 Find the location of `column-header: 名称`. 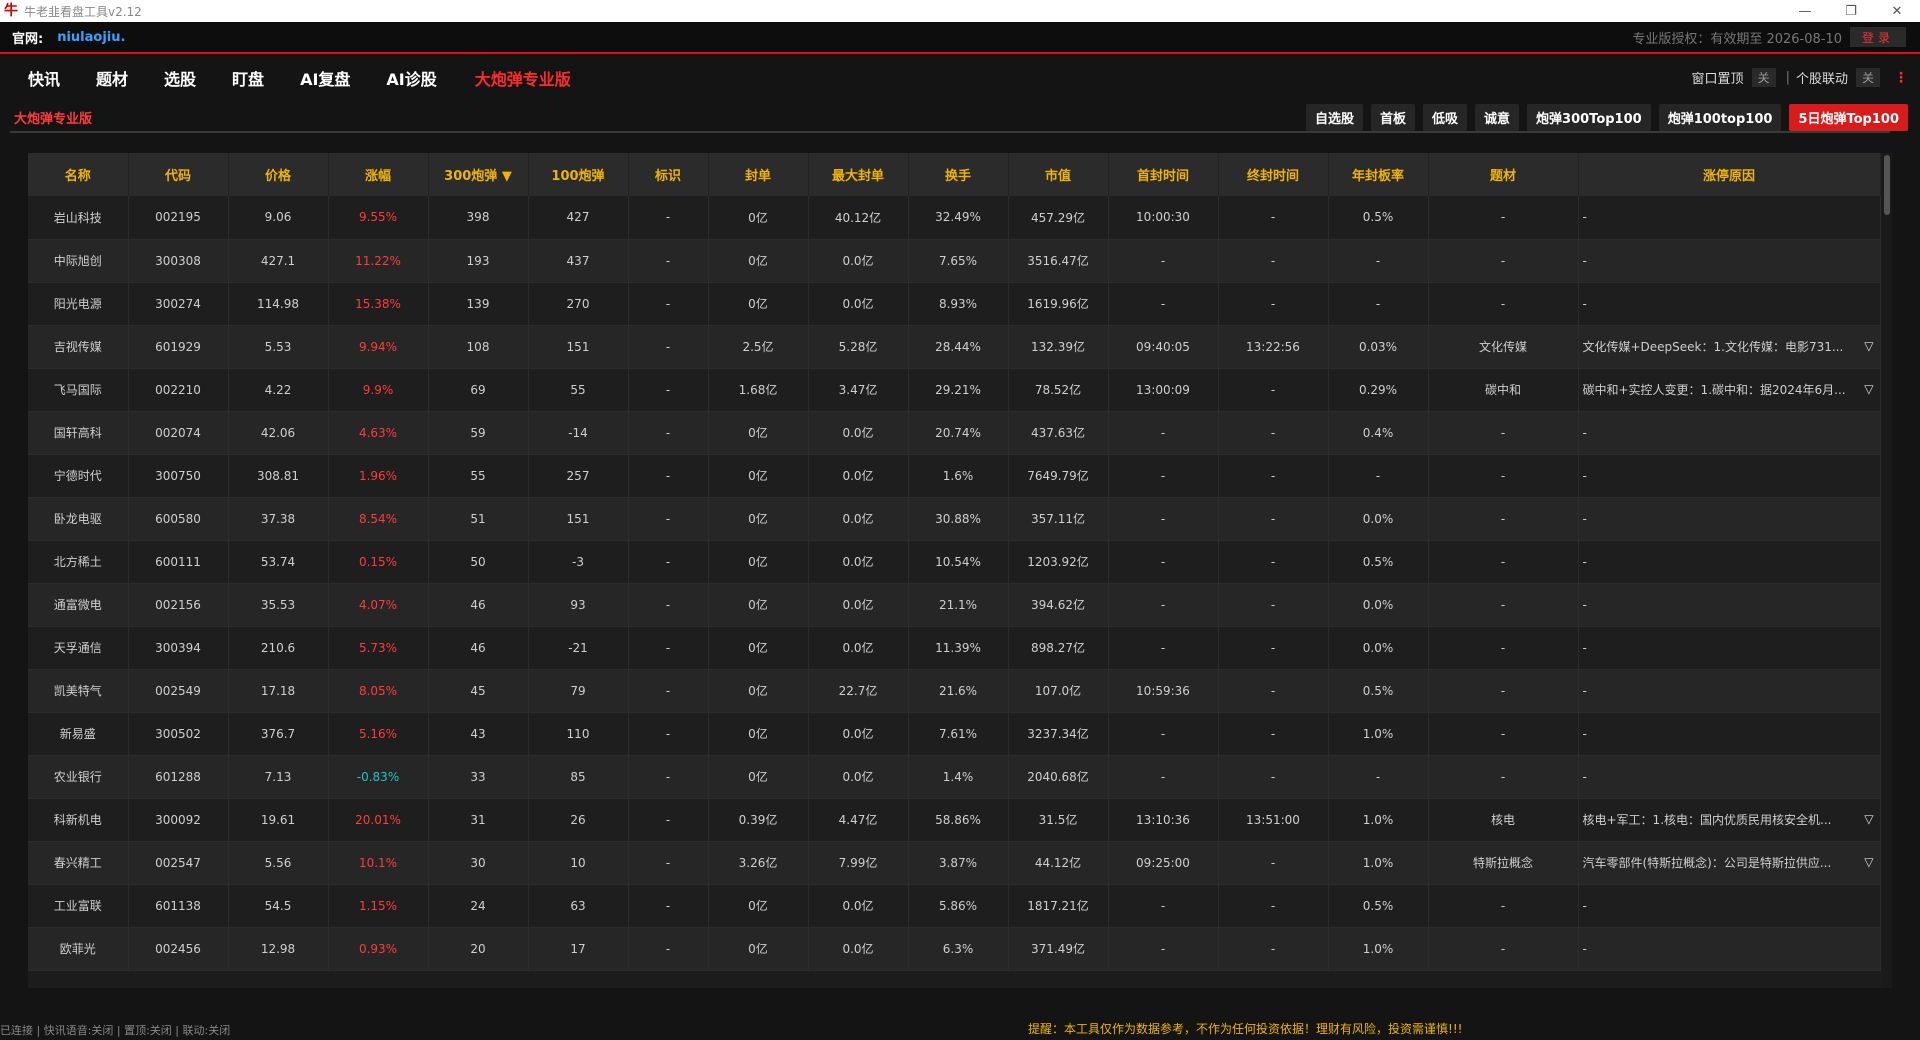

column-header: 名称 is located at coordinates (78, 174).